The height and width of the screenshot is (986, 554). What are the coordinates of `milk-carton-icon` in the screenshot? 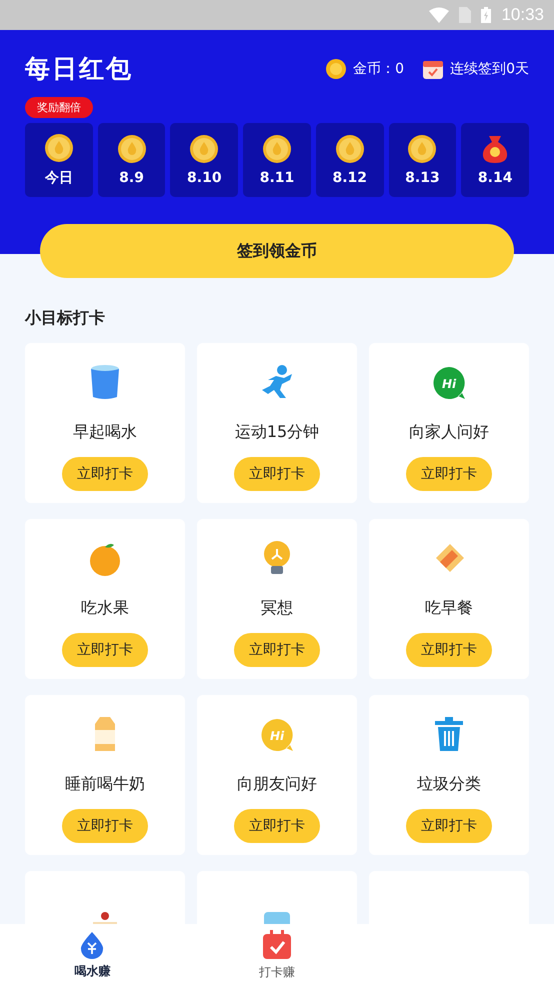 It's located at (105, 734).